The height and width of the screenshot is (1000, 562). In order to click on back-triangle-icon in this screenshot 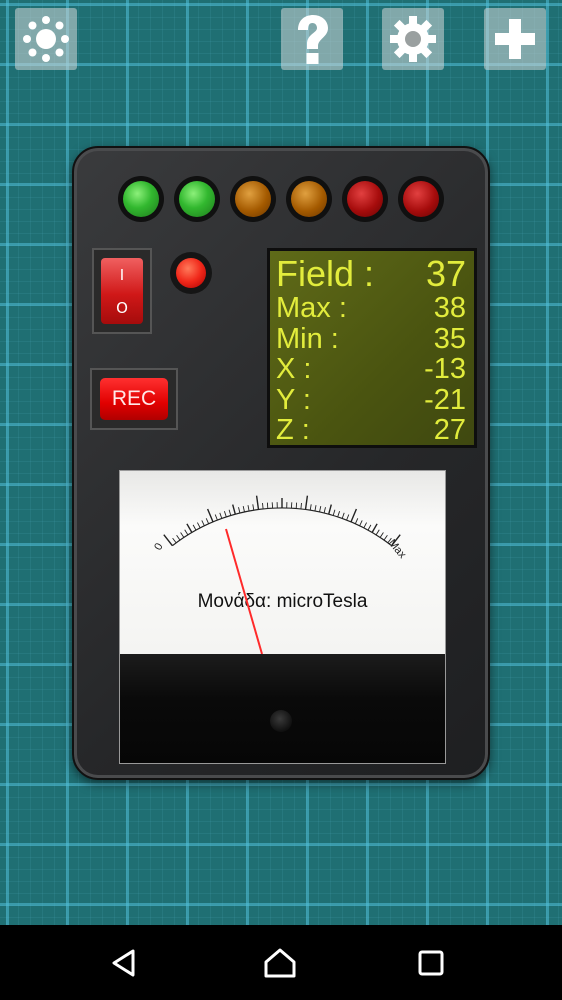, I will do `click(123, 963)`.